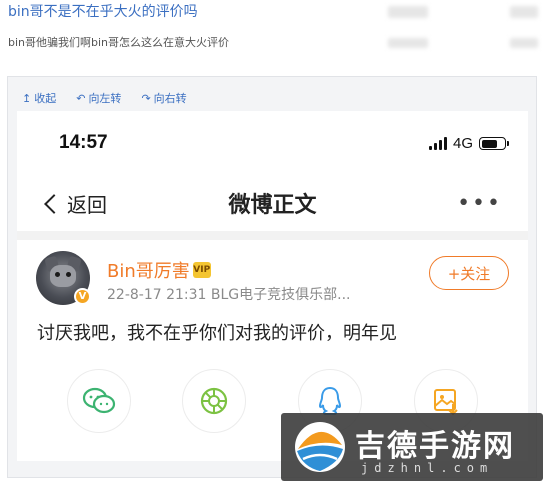 This screenshot has height=486, width=550. Describe the element at coordinates (170, 98) in the screenshot. I see `rotate-right-label: 向右转` at that location.